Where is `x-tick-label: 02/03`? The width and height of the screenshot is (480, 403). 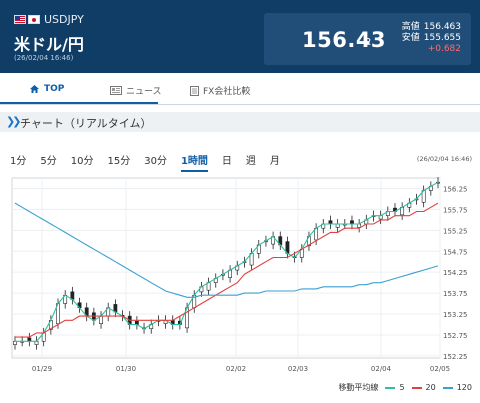 x-tick-label: 02/03 is located at coordinates (298, 369).